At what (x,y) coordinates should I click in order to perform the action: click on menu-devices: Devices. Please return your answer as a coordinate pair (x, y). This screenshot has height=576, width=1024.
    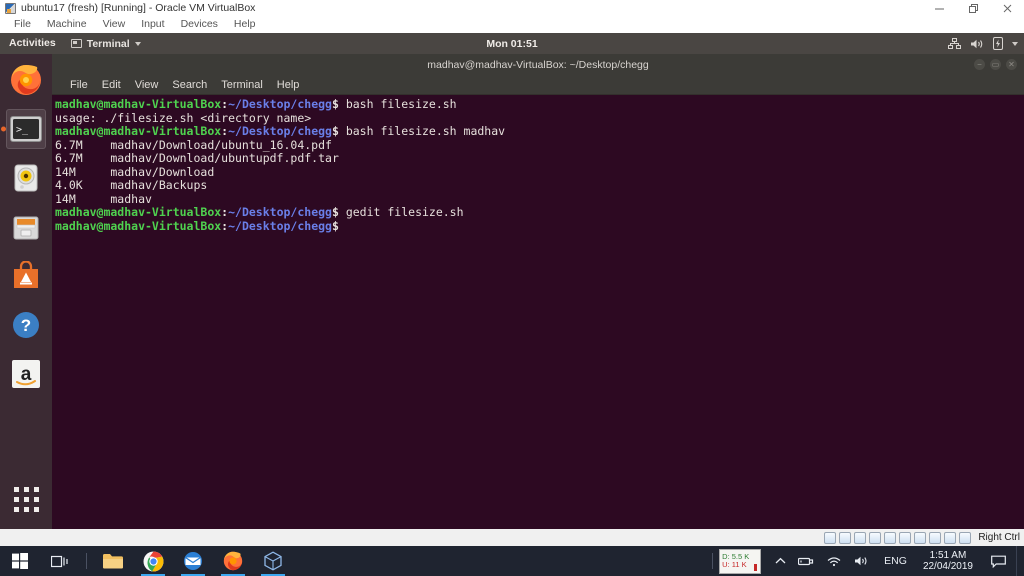
    Looking at the image, I should click on (199, 24).